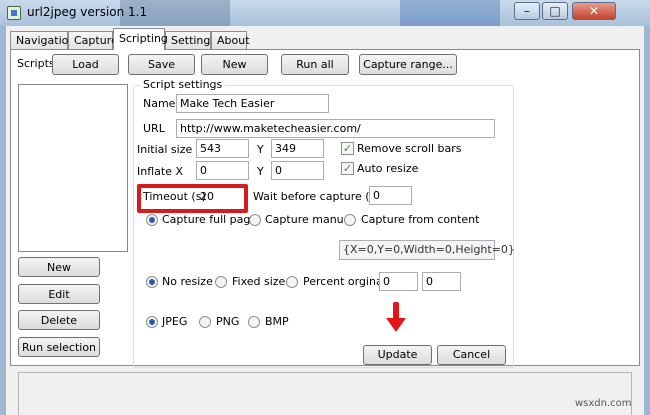 The height and width of the screenshot is (415, 650). What do you see at coordinates (420, 219) in the screenshot?
I see `capture-from-content-label: Capture from content` at bounding box center [420, 219].